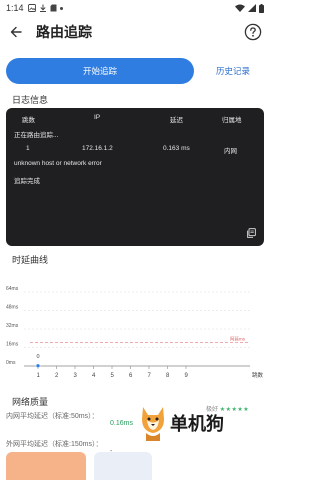 This screenshot has height=480, width=320. I want to click on x-tick-label: 3, so click(76, 376).